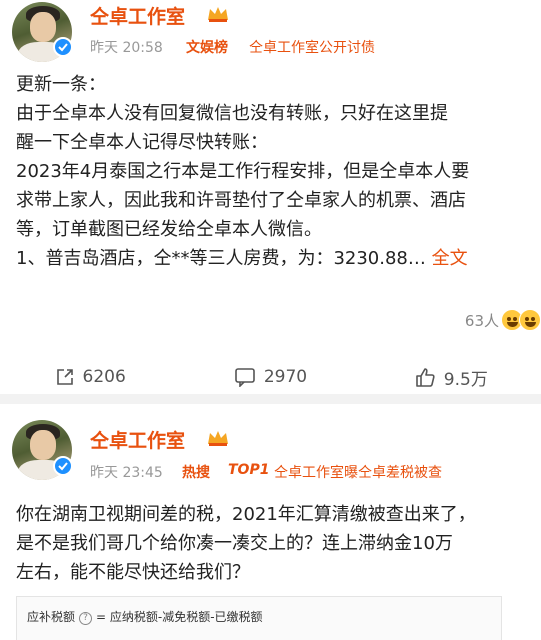  I want to click on content-line: 是不是我们哥几个给你凑一凑交上的？连上滞纳金10万, so click(234, 543).